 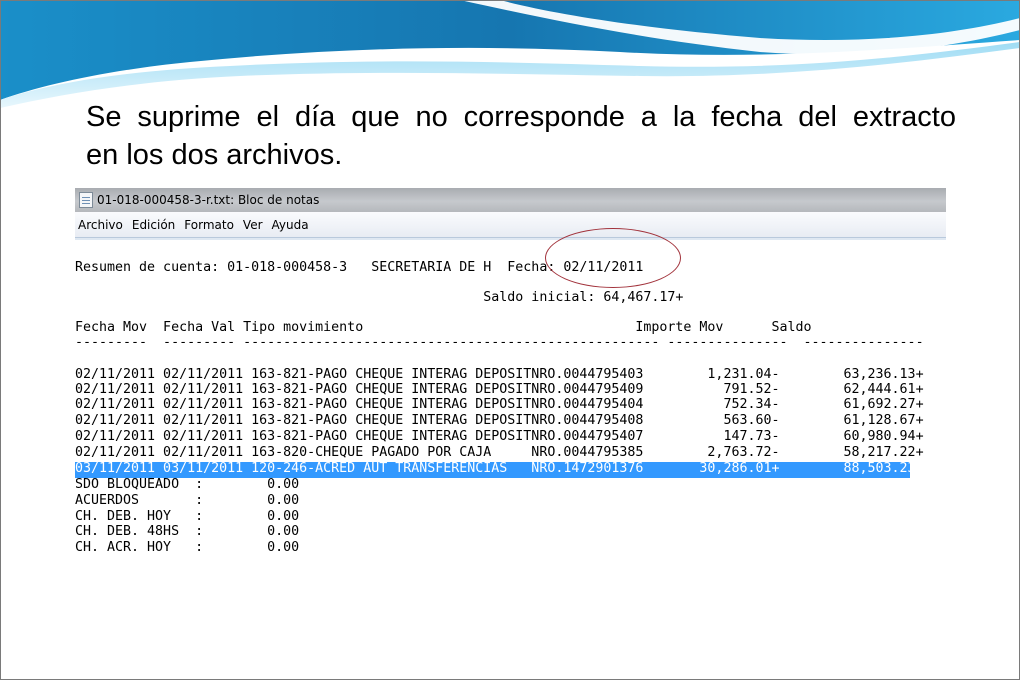 I want to click on menu-formato: Formato, so click(x=211, y=225).